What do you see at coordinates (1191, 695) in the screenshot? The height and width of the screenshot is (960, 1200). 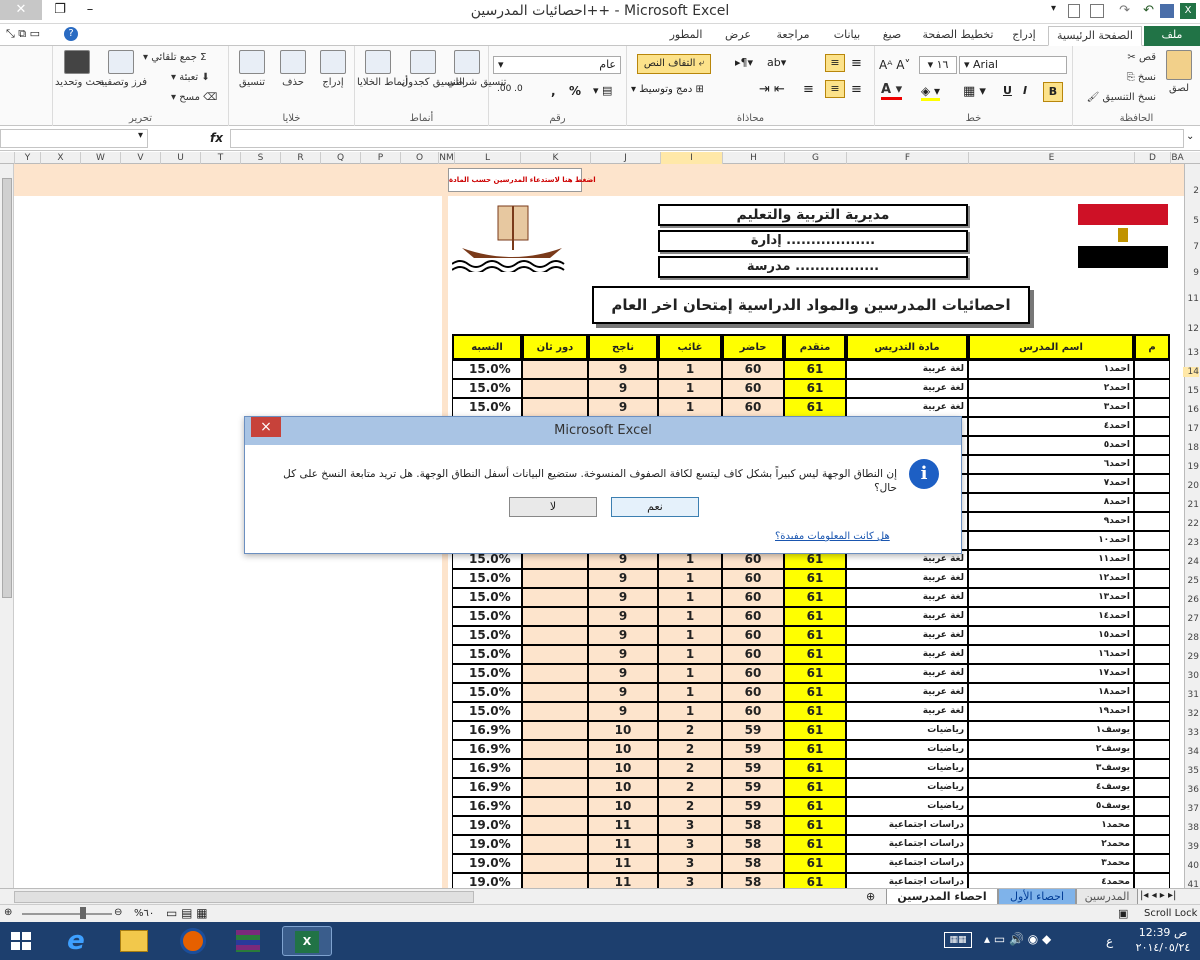 I see `row-header: 31` at bounding box center [1191, 695].